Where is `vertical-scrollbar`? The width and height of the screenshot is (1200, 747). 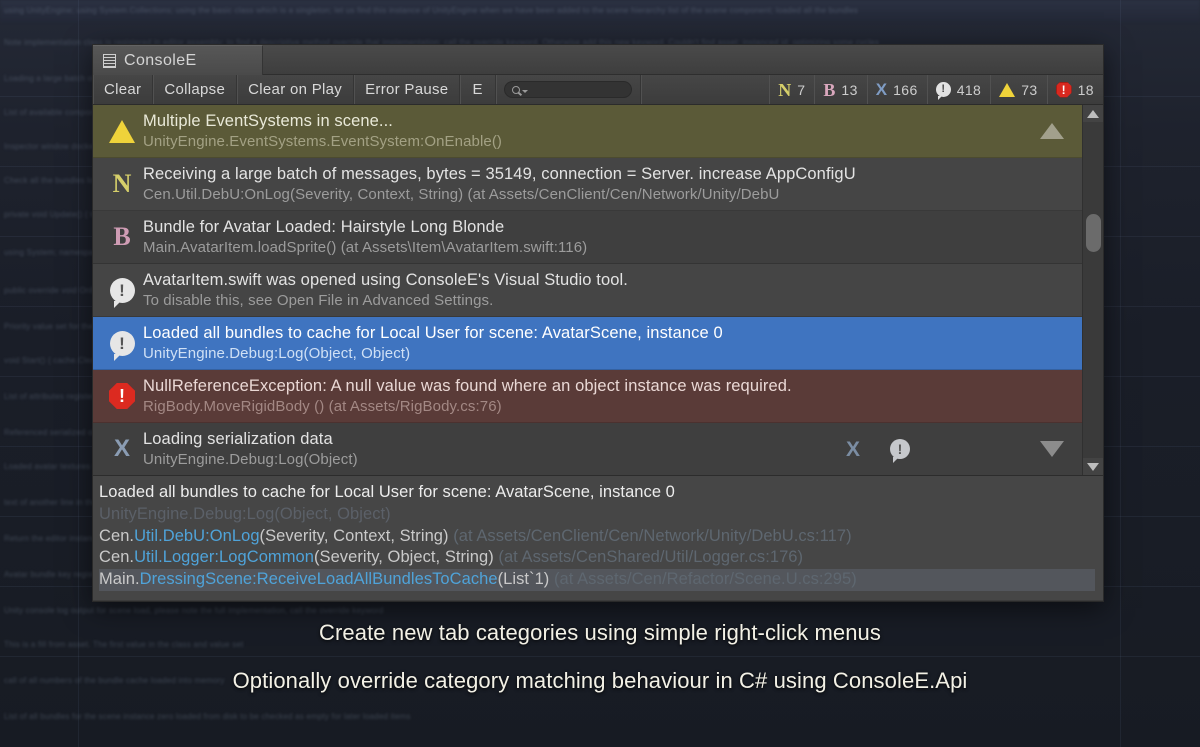 vertical-scrollbar is located at coordinates (1092, 290).